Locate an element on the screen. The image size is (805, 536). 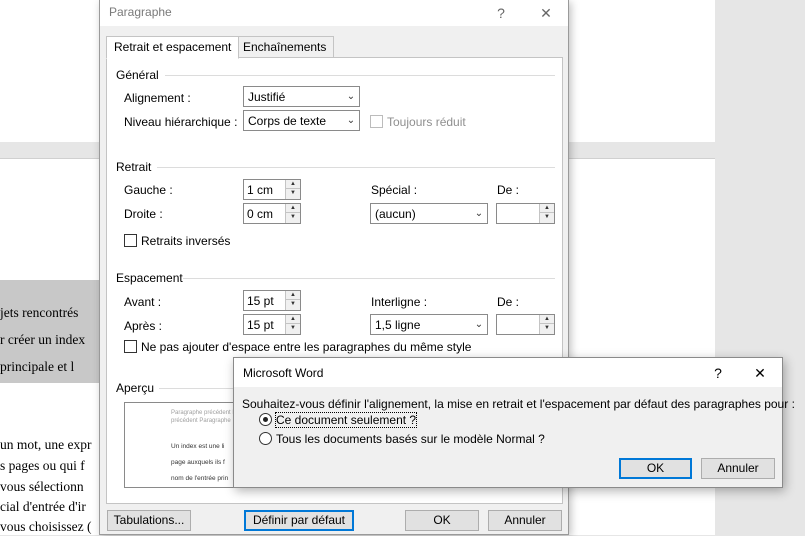
dialog-titlebar: Paragraphe ? ✕ is located at coordinates (334, 13).